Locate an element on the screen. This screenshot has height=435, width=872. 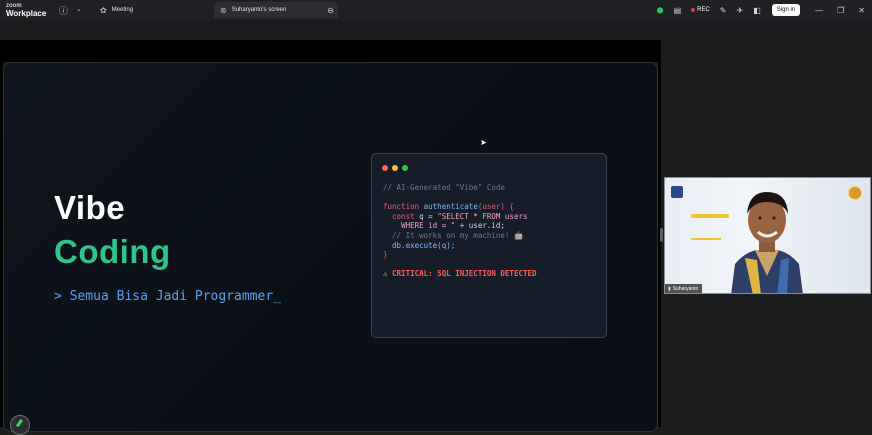
code-function-name: authenticate is located at coordinates (450, 207).